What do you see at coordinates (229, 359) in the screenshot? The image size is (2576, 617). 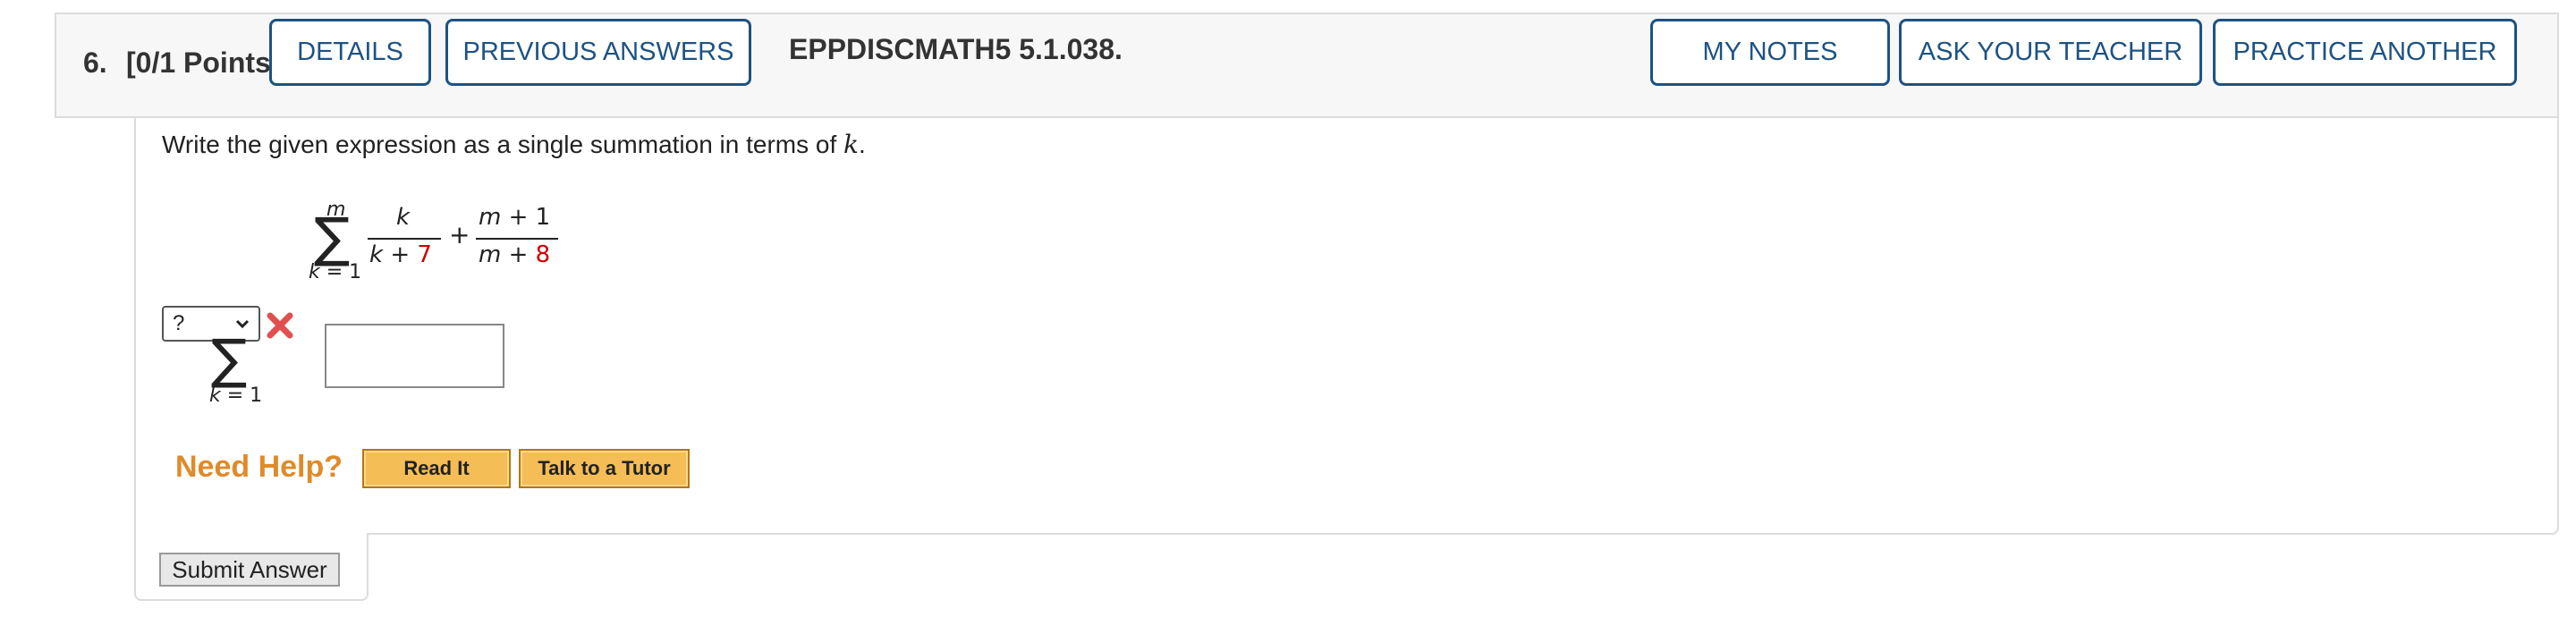 I see `answer-summation-symbol: ∑` at bounding box center [229, 359].